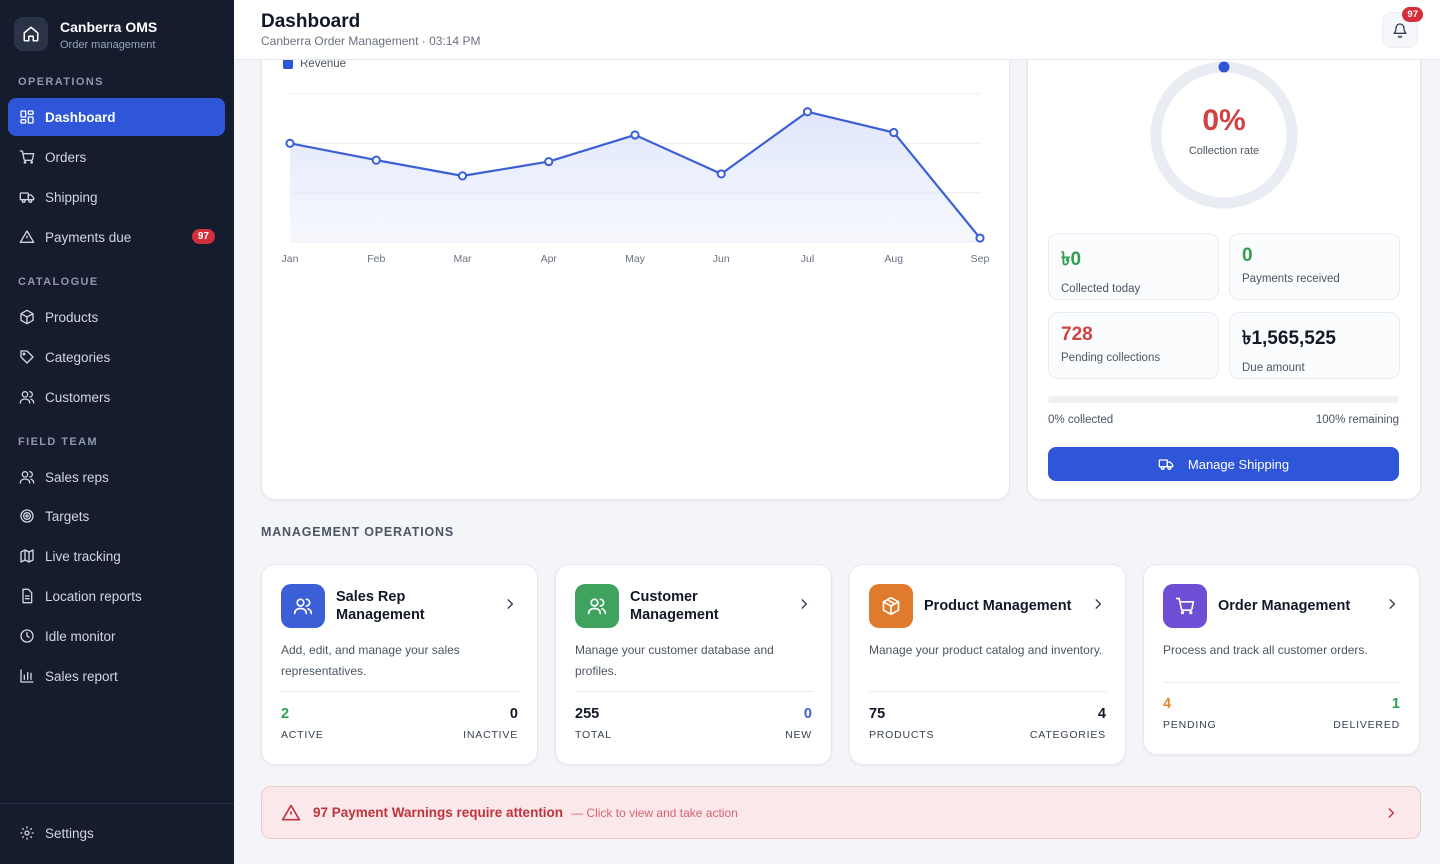 The width and height of the screenshot is (1440, 864). Describe the element at coordinates (980, 259) in the screenshot. I see `x-tick-label: Sep` at that location.